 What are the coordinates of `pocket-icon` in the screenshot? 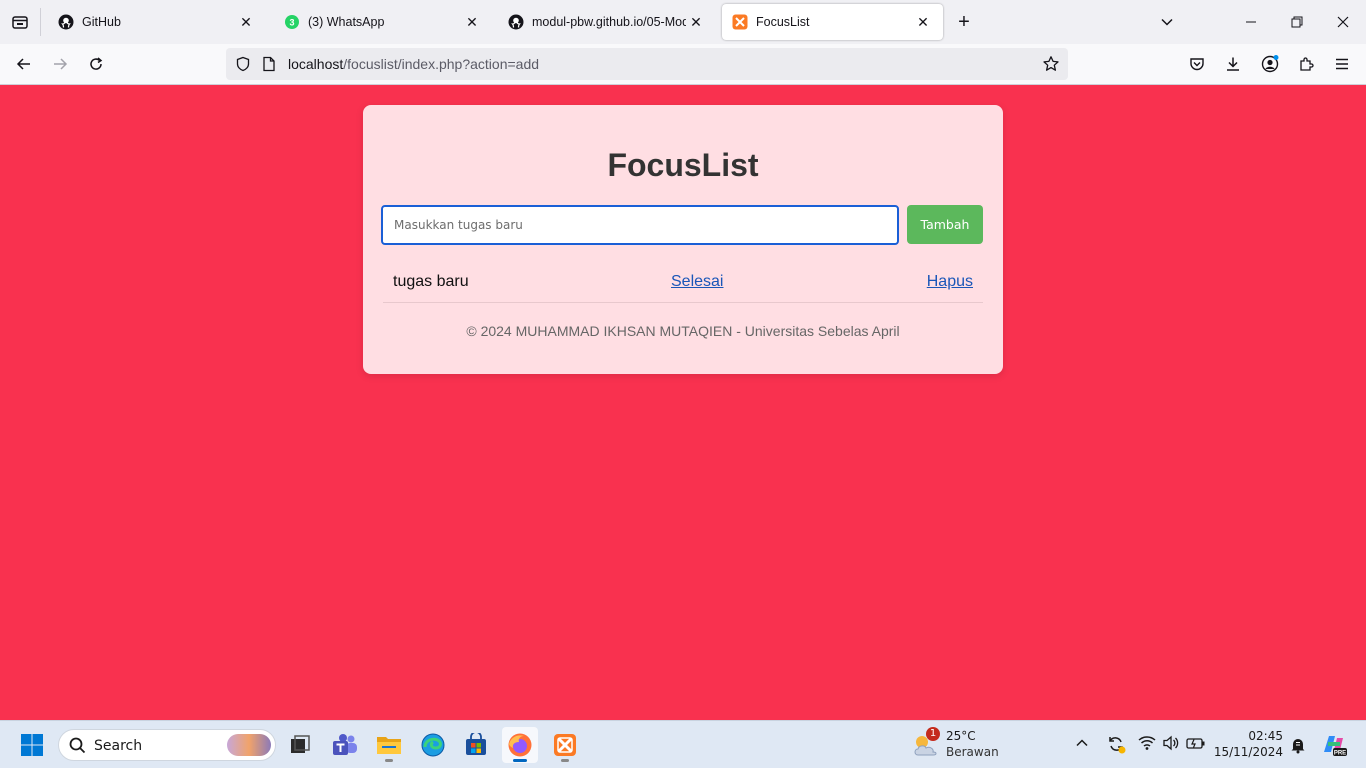 It's located at (1197, 64).